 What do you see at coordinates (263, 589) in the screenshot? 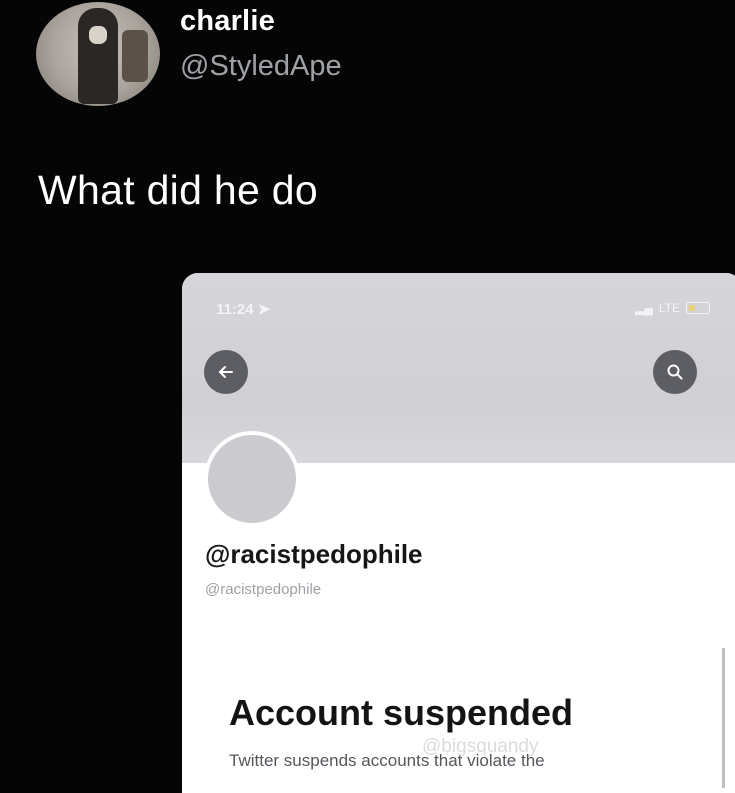
I see `profile-handle: @racistpedophile` at bounding box center [263, 589].